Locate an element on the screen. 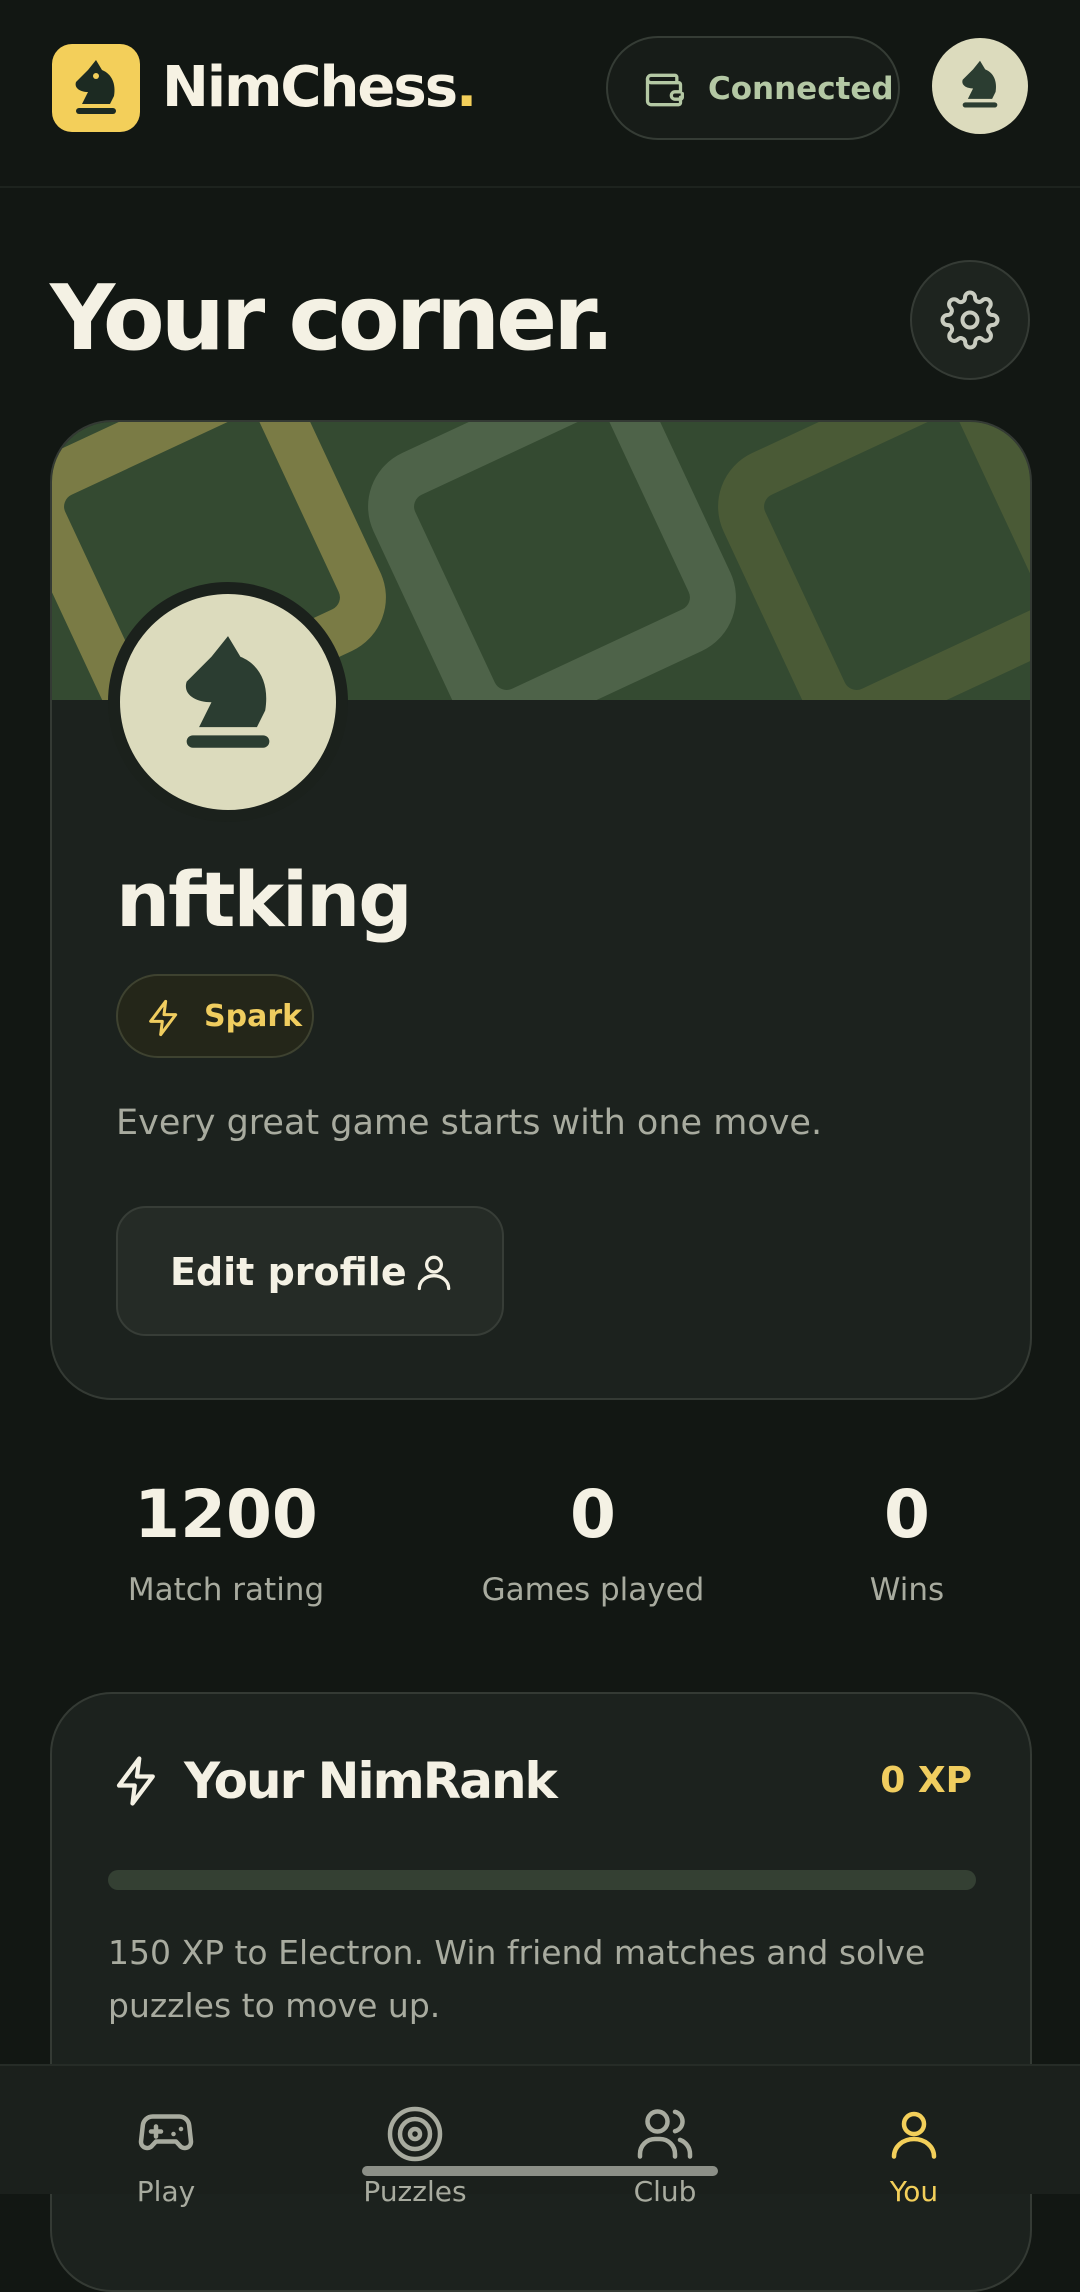  nav-label: Club is located at coordinates (665, 2191).